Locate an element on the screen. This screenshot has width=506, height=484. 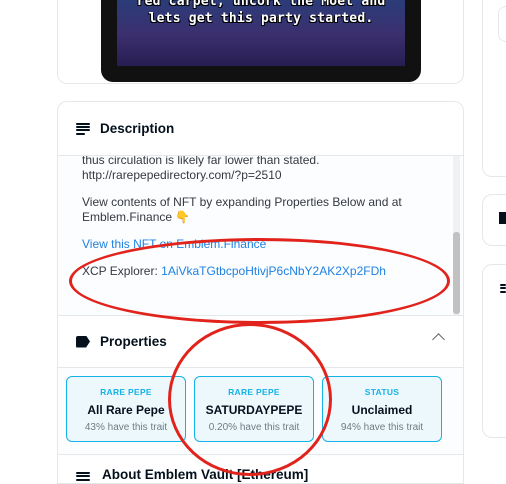
caption-line-2: lets get this party started. is located at coordinates (261, 18).